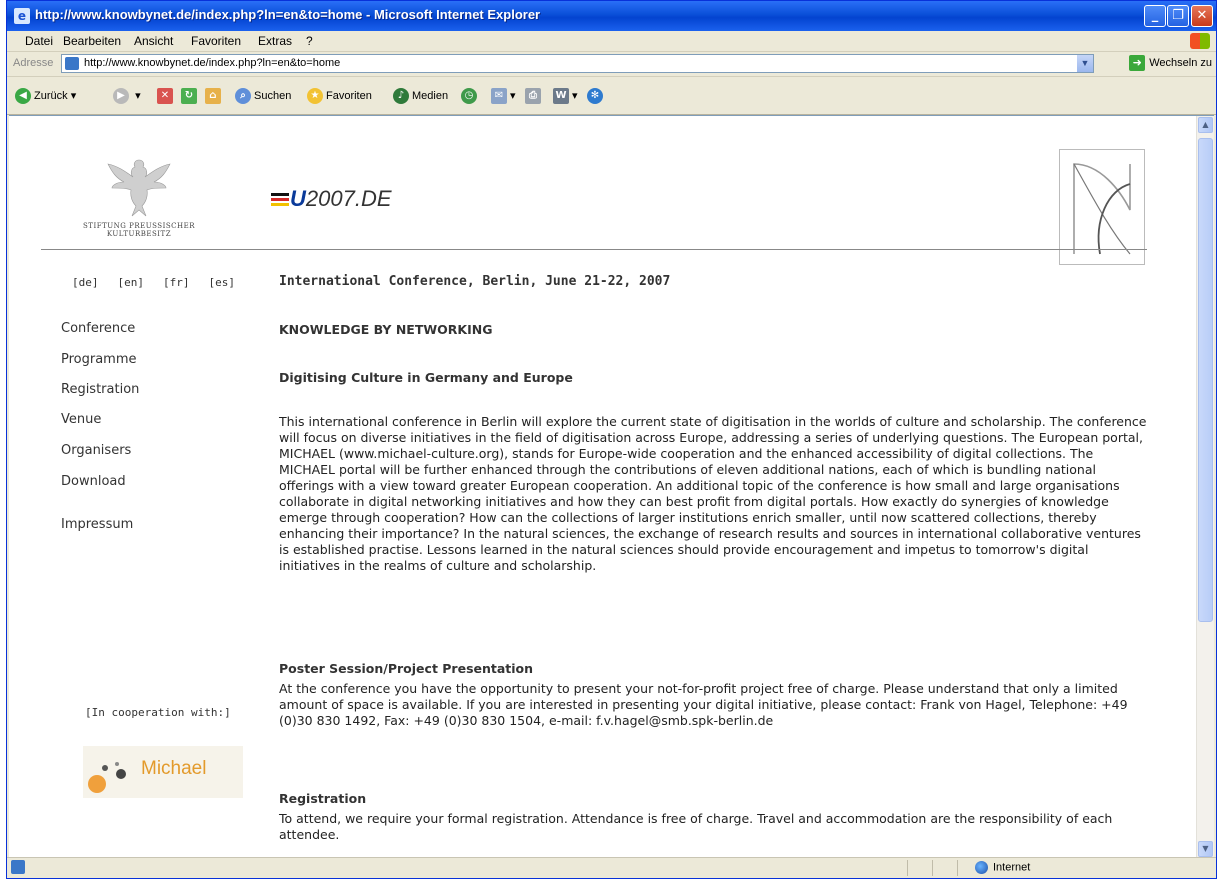  What do you see at coordinates (166, 96) in the screenshot?
I see `stop-button: ✕` at bounding box center [166, 96].